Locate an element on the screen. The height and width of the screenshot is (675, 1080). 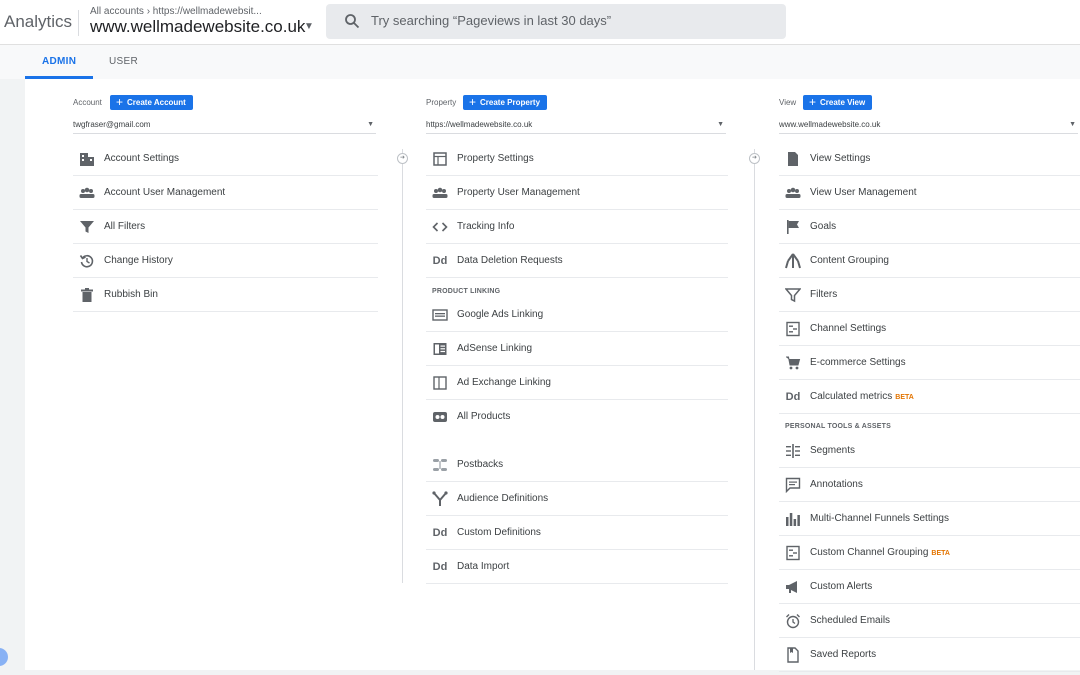
saved-report-icon is located at coordinates (793, 655).